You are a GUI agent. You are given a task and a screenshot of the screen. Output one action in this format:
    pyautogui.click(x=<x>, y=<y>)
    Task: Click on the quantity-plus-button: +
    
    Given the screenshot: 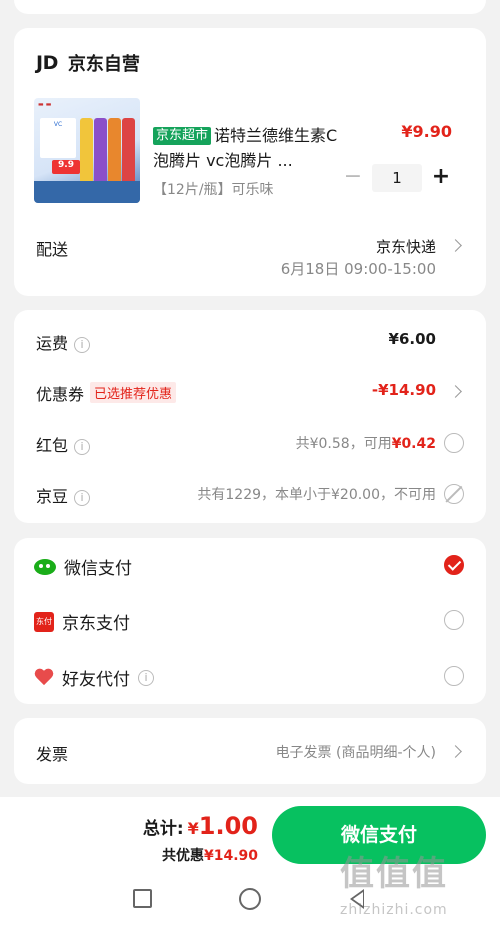 What is the action you would take?
    pyautogui.click(x=441, y=178)
    